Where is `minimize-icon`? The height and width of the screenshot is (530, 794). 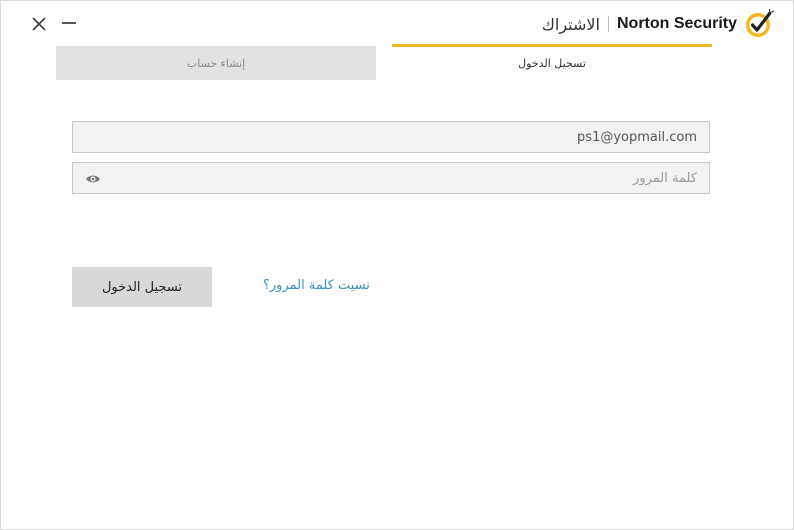
minimize-icon is located at coordinates (69, 23).